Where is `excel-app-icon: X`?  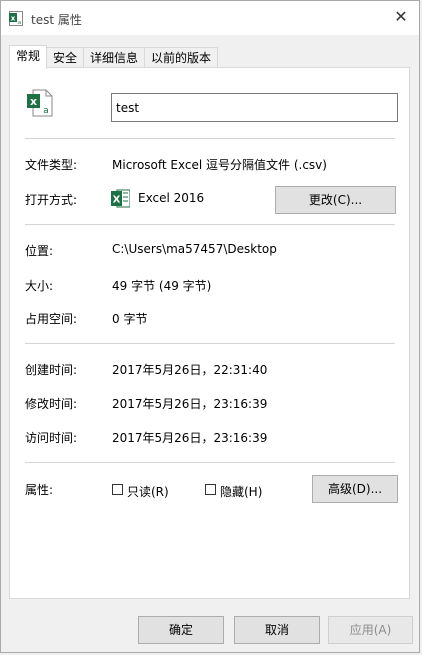
excel-app-icon: X is located at coordinates (121, 198).